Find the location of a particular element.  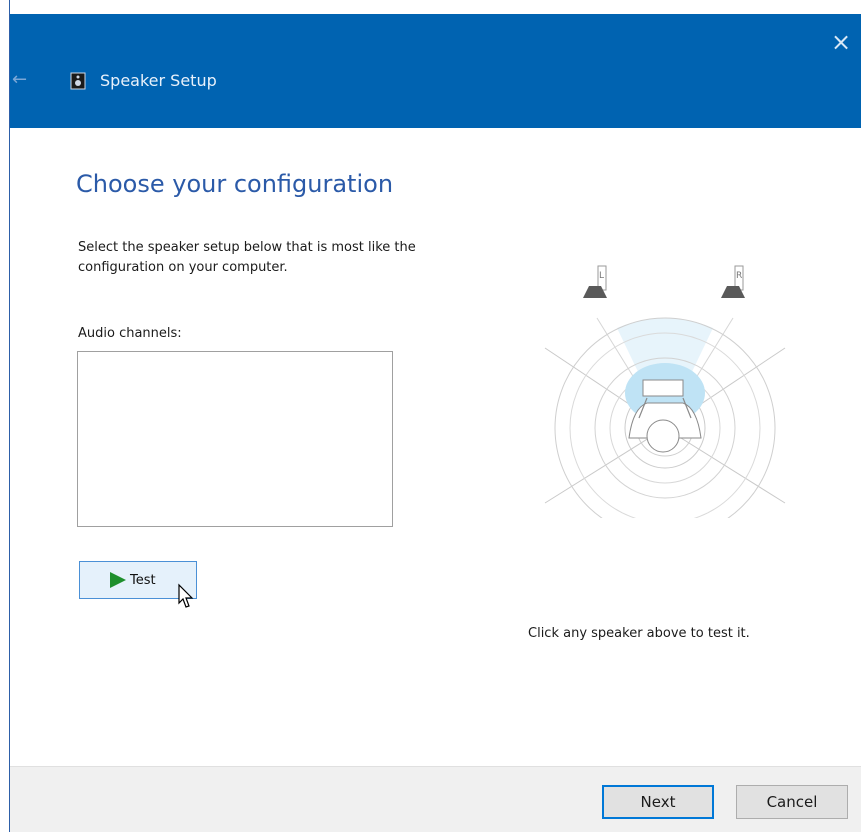

mouse-cursor-icon is located at coordinates (186, 595).